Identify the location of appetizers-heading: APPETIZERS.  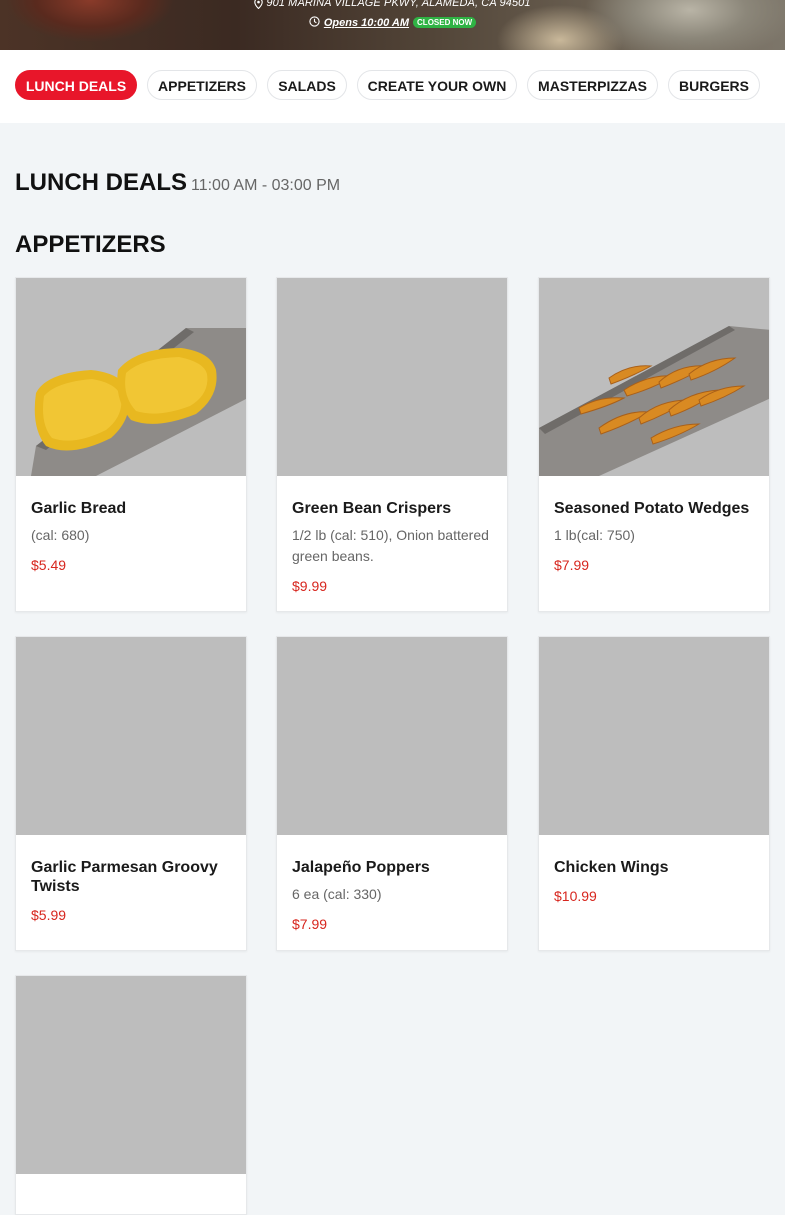
(90, 244).